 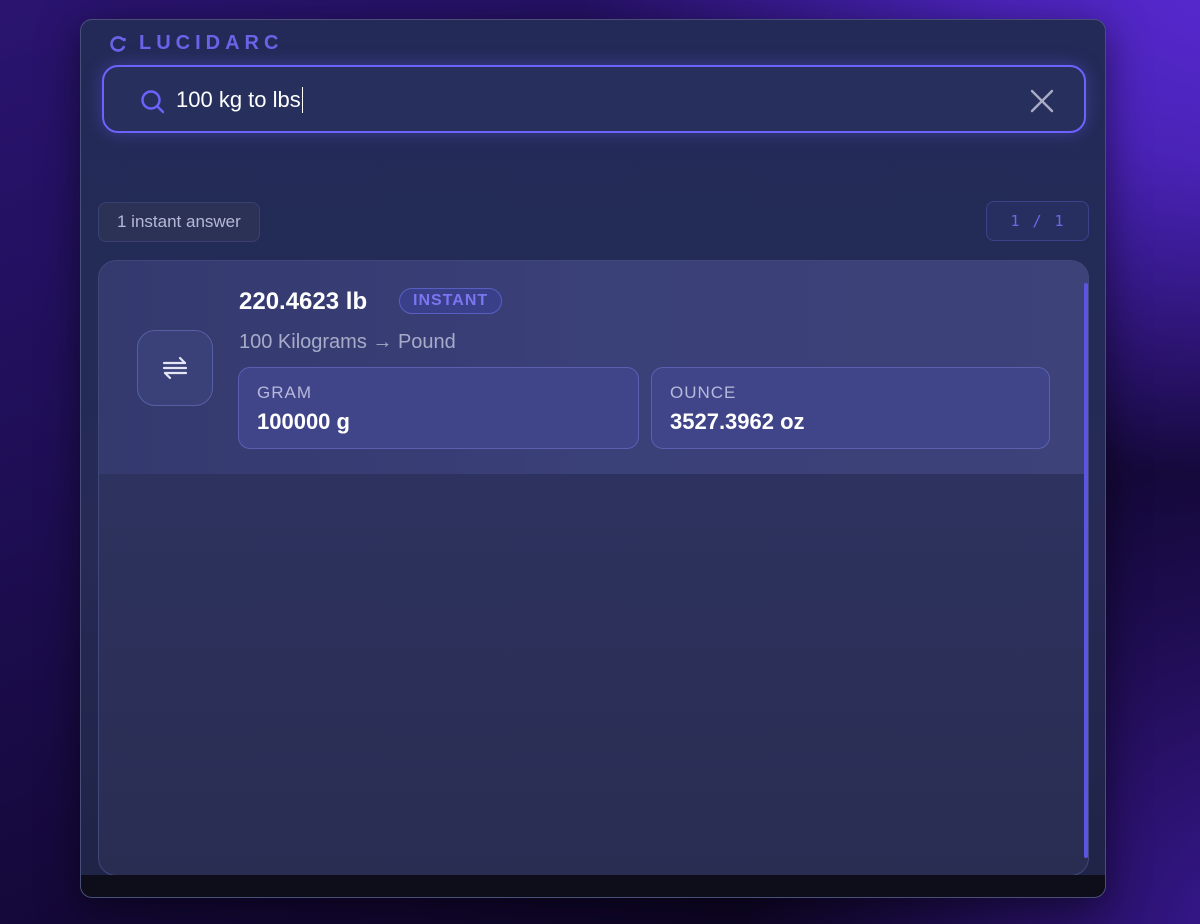 I want to click on search-icon, so click(x=153, y=102).